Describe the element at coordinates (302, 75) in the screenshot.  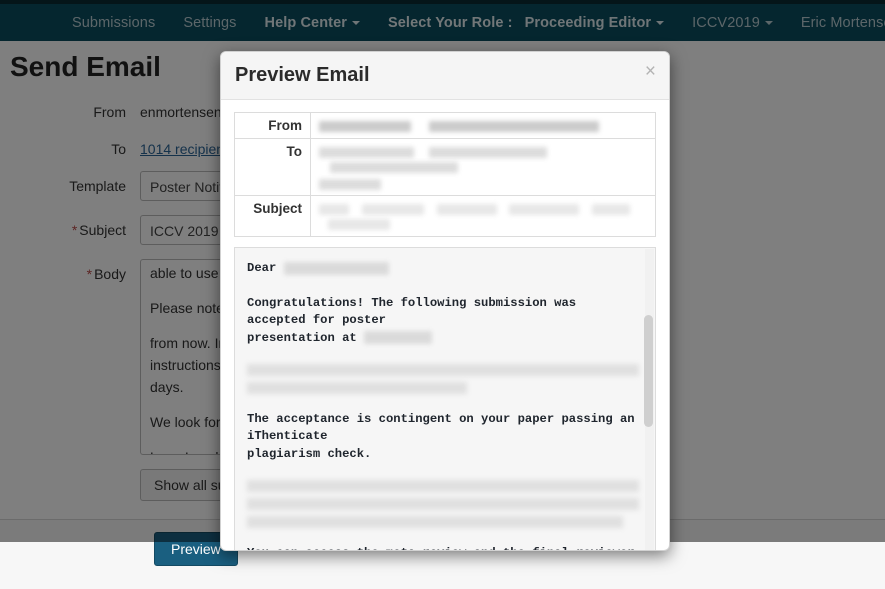
I see `modal-title: Preview Email` at that location.